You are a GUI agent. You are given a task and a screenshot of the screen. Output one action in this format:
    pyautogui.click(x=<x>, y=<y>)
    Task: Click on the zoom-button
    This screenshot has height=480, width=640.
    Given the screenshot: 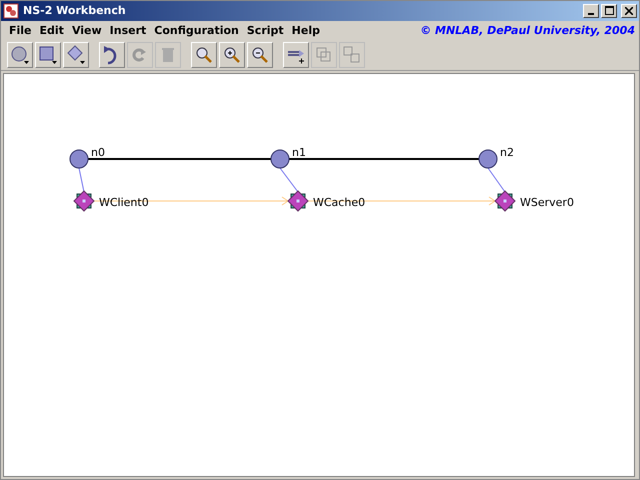 What is the action you would take?
    pyautogui.click(x=204, y=55)
    